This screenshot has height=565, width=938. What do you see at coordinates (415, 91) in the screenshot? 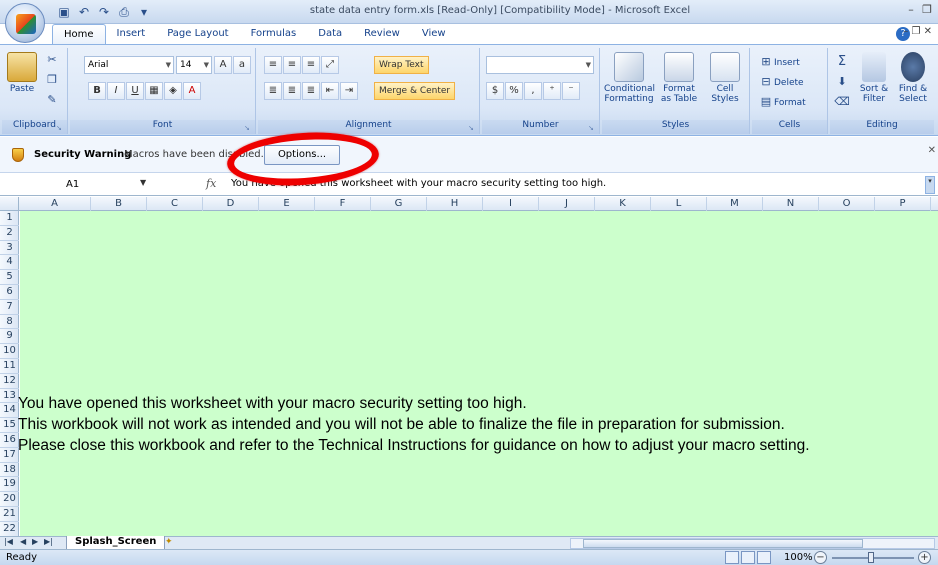
I see `merge-center-button: Merge & Center` at bounding box center [415, 91].